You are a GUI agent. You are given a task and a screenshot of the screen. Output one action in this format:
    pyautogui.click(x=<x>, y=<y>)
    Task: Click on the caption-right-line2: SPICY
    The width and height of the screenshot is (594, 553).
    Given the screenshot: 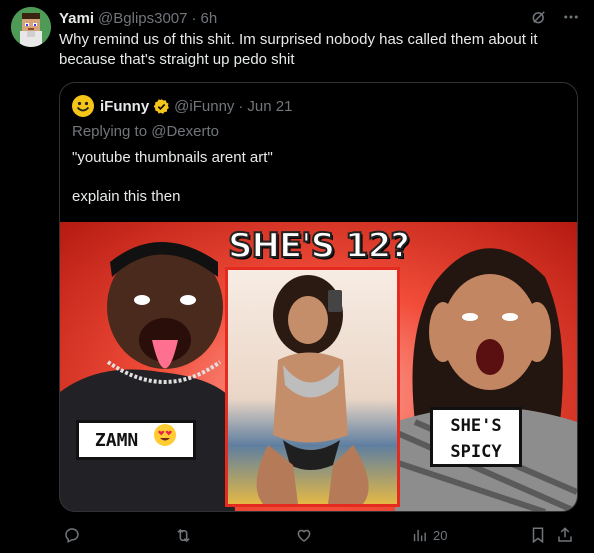 What is the action you would take?
    pyautogui.click(x=476, y=452)
    